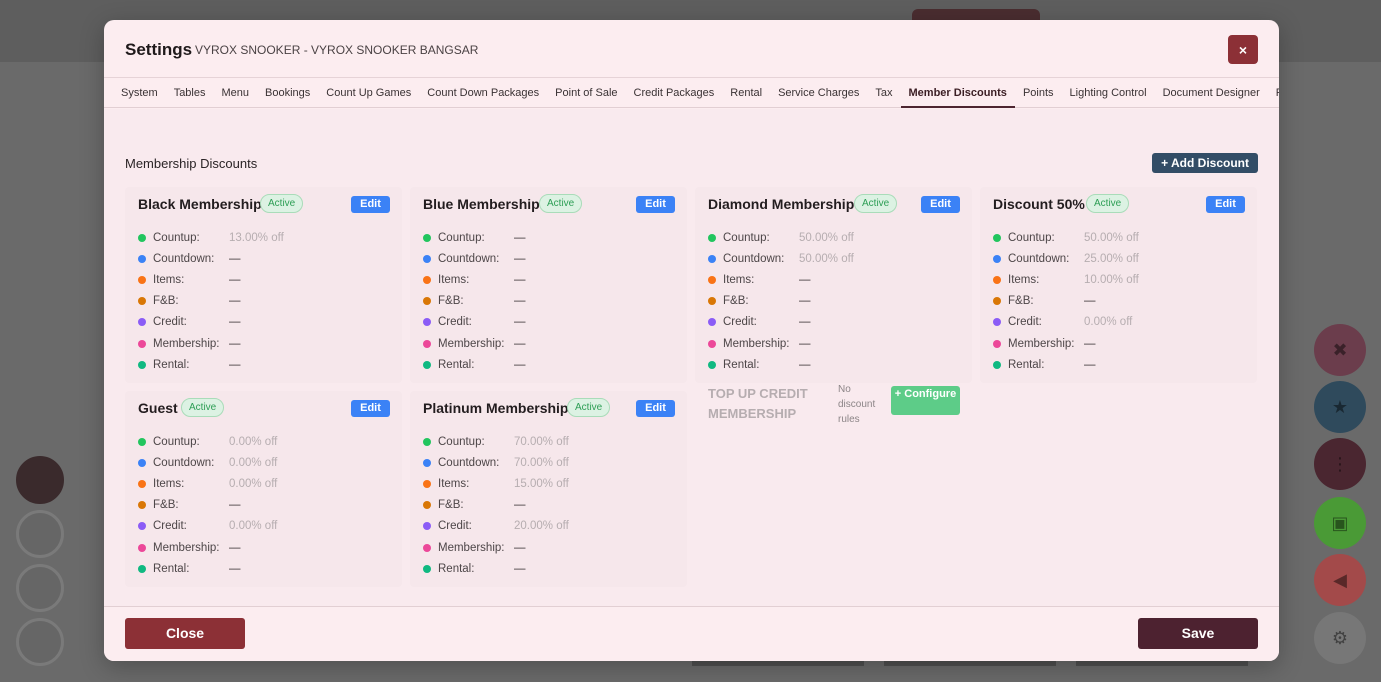 The height and width of the screenshot is (682, 1381). What do you see at coordinates (674, 93) in the screenshot?
I see `tab-credit-packages: Credit Packages` at bounding box center [674, 93].